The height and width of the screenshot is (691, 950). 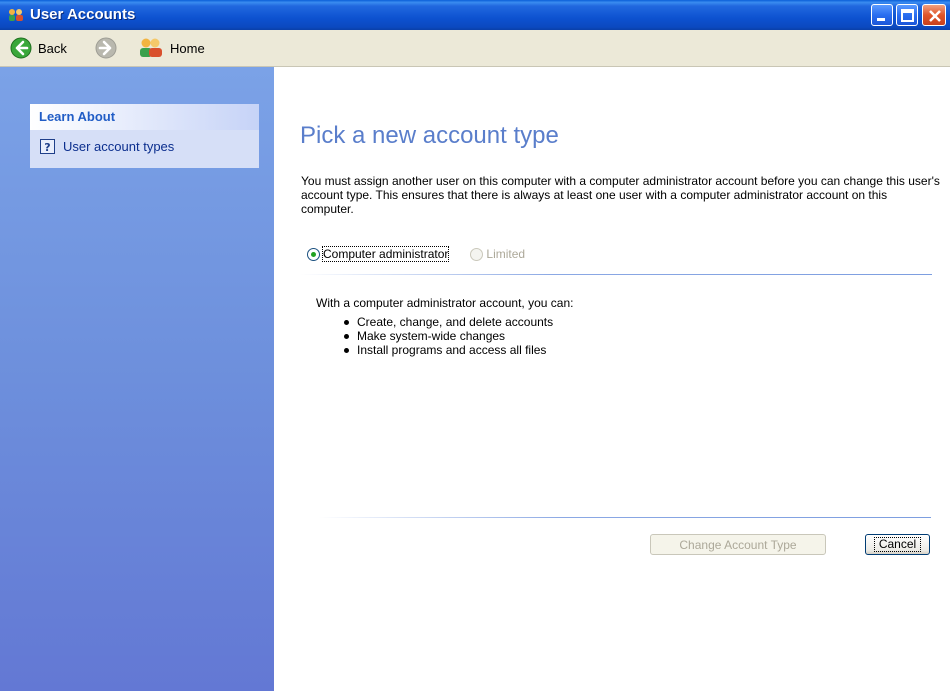 What do you see at coordinates (144, 136) in the screenshot?
I see `learn-about-panel: Learn About ? User account types` at bounding box center [144, 136].